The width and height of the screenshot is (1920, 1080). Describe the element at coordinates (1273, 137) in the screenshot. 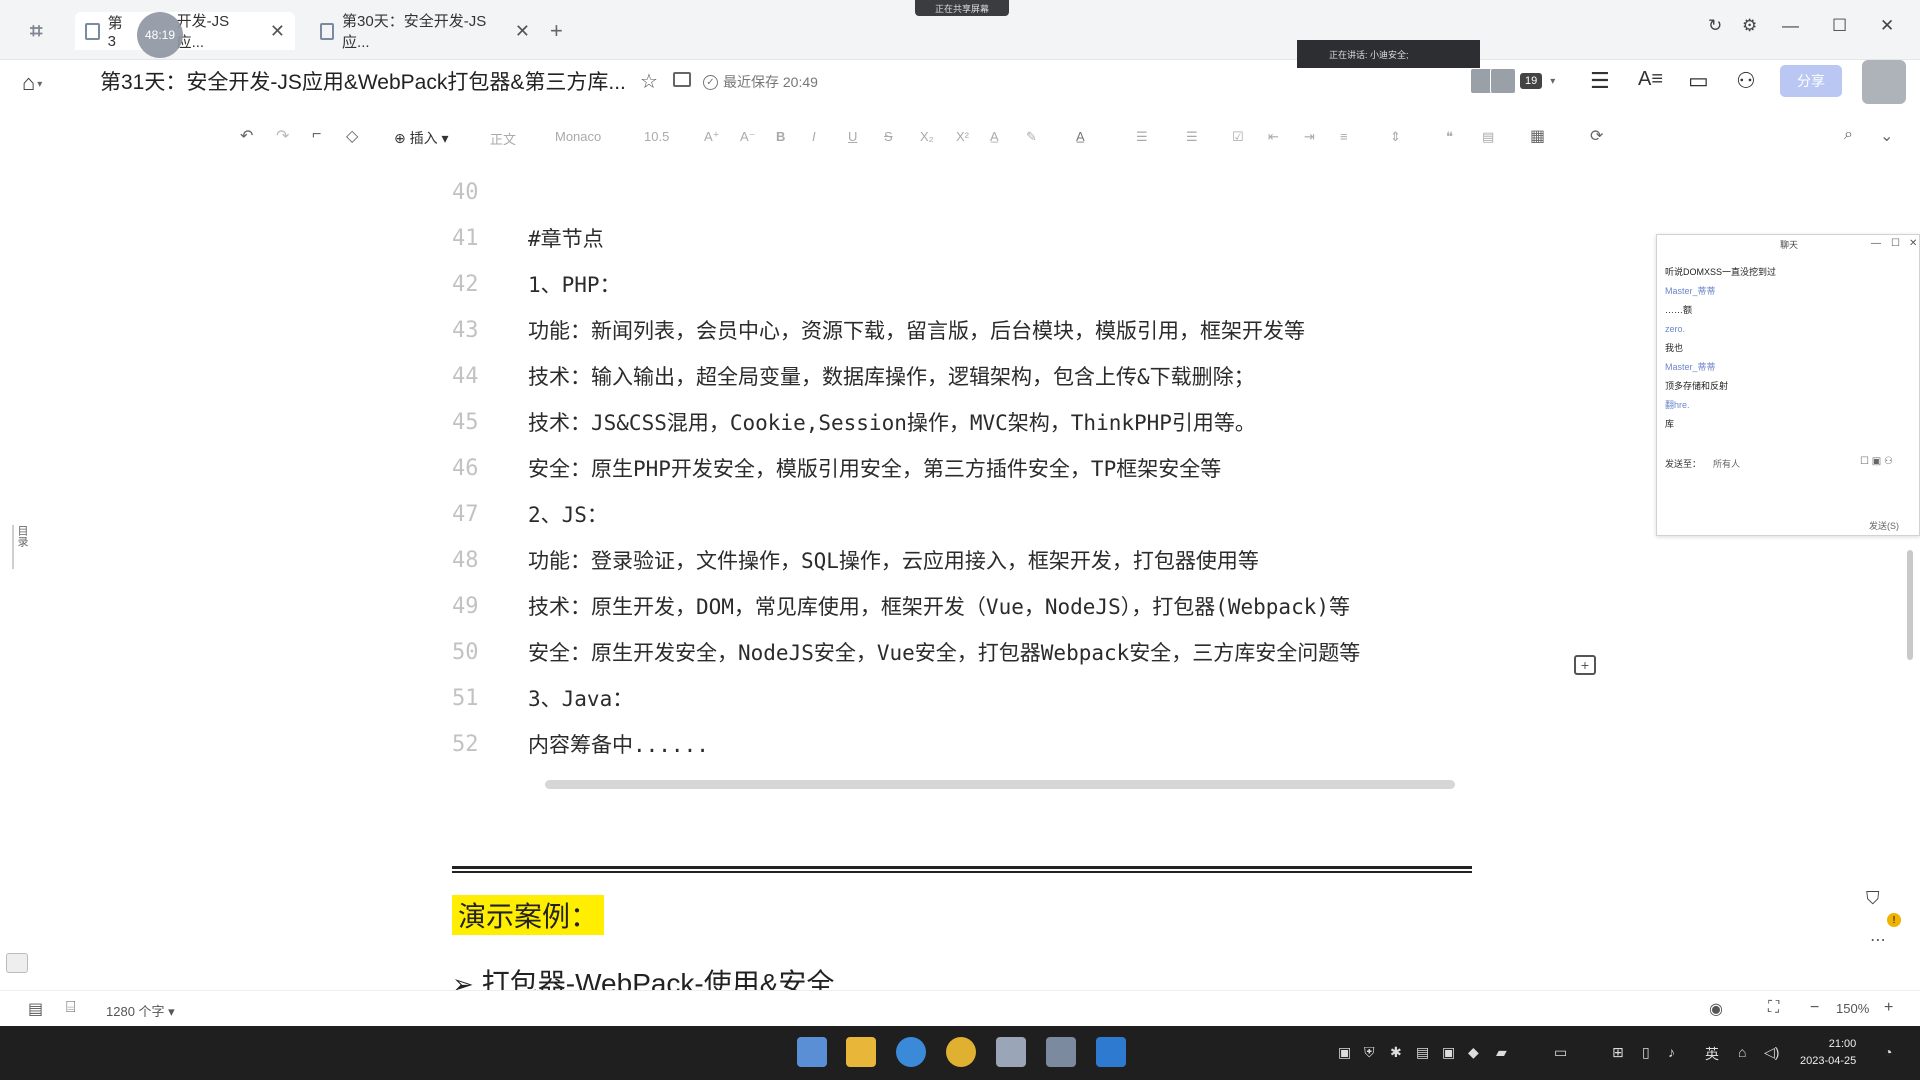

I see `outdent-icon: ⇤` at that location.